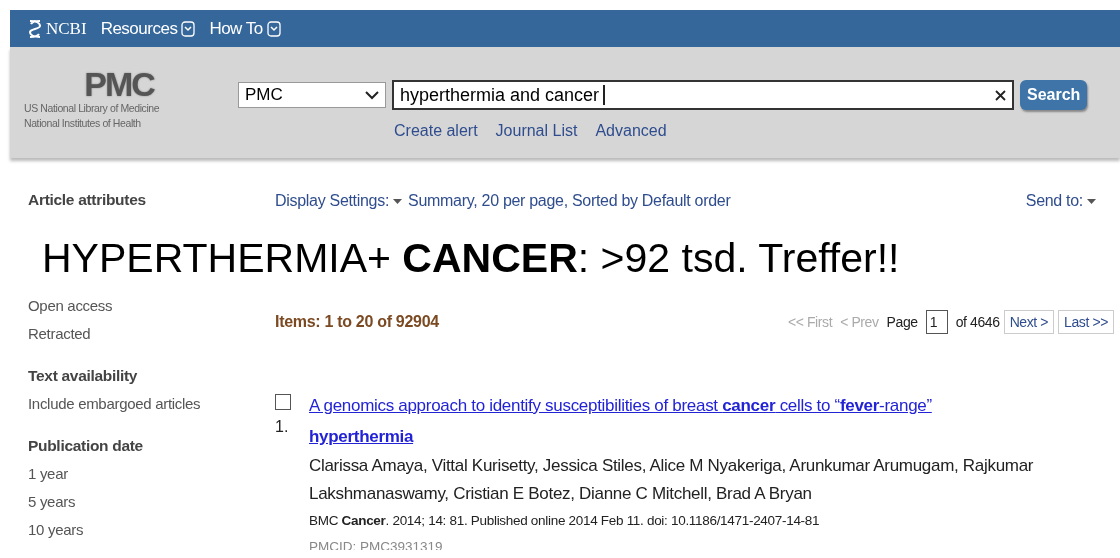 The image size is (1120, 558). What do you see at coordinates (1029, 322) in the screenshot?
I see `pager-button: Next >` at bounding box center [1029, 322].